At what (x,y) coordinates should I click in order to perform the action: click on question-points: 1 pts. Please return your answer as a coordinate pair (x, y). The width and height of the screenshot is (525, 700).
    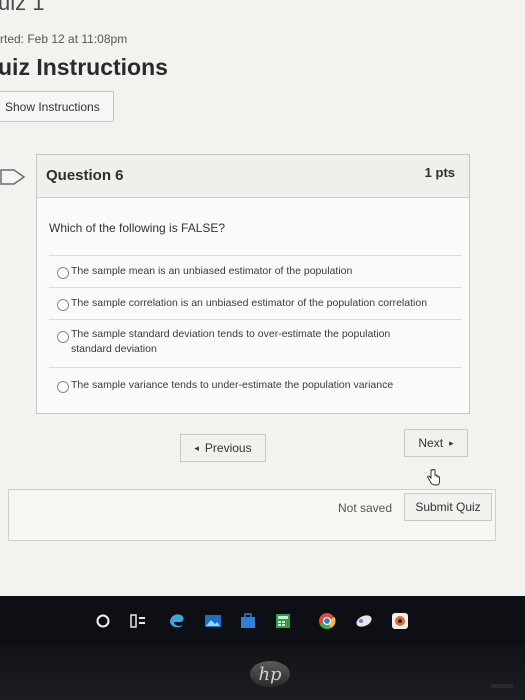
    Looking at the image, I should click on (439, 172).